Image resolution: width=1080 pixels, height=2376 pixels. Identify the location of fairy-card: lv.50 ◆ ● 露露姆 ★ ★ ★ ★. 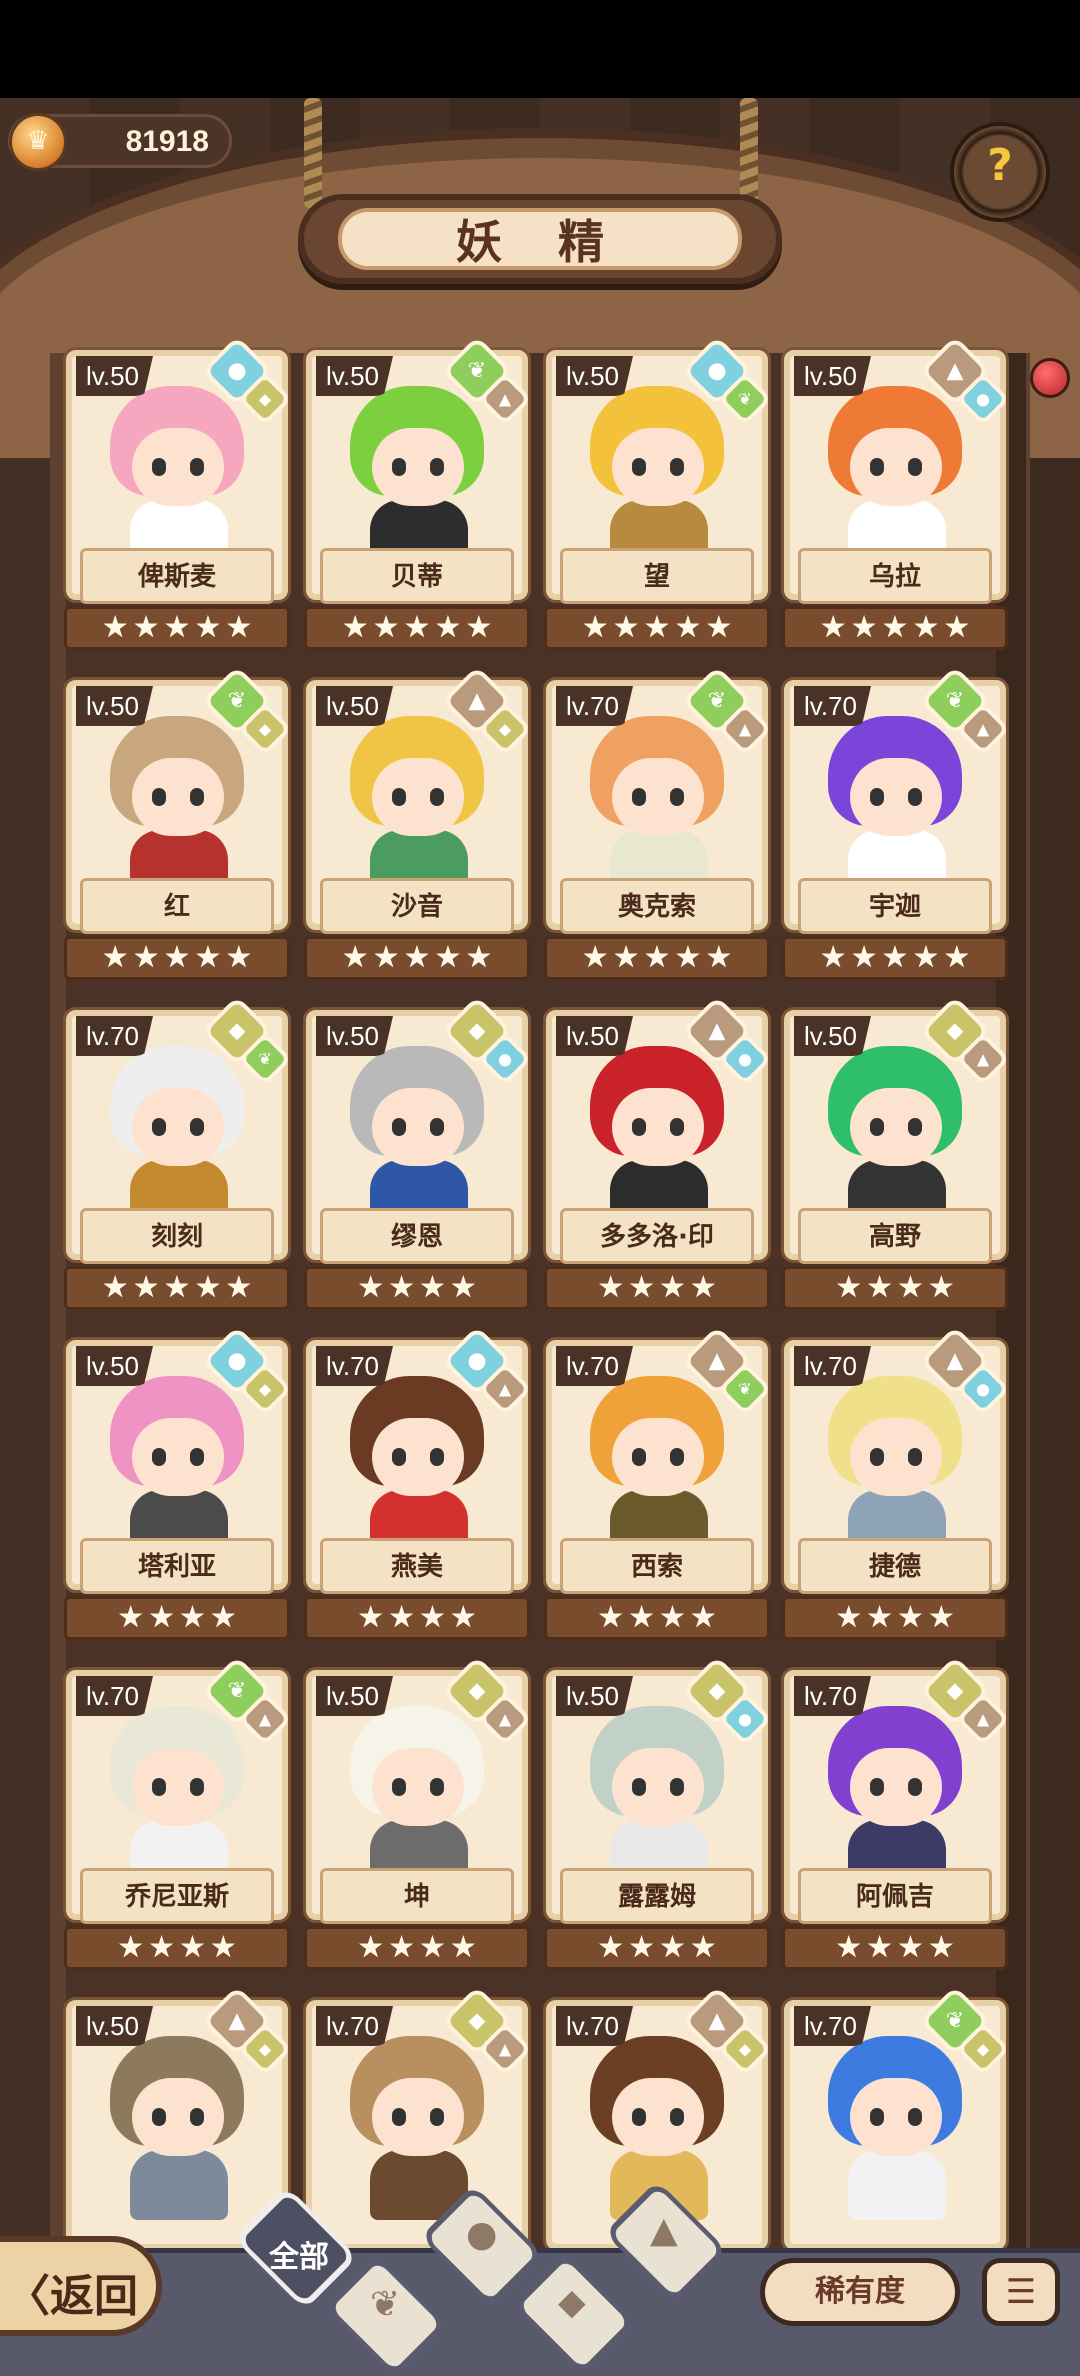
(657, 1812).